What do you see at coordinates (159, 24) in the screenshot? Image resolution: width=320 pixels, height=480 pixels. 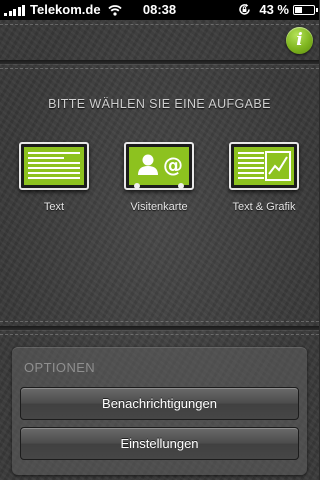 I see `stitch-line-top` at bounding box center [159, 24].